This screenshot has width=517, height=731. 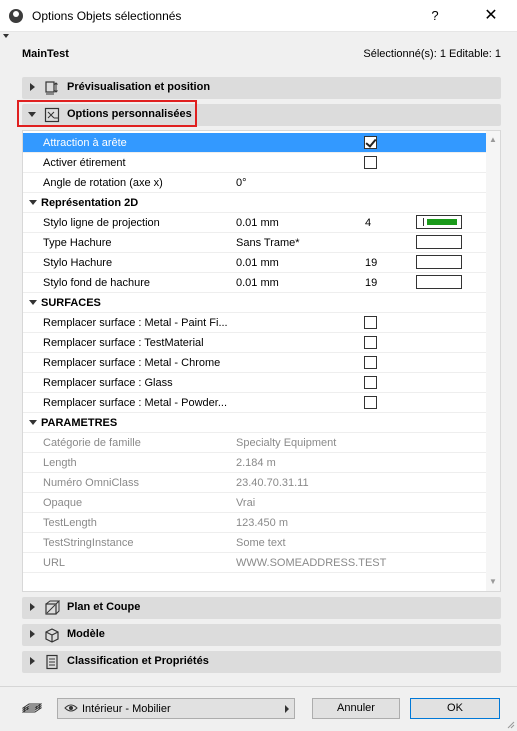 I want to click on row-label: Attraction à arête, so click(x=85, y=143).